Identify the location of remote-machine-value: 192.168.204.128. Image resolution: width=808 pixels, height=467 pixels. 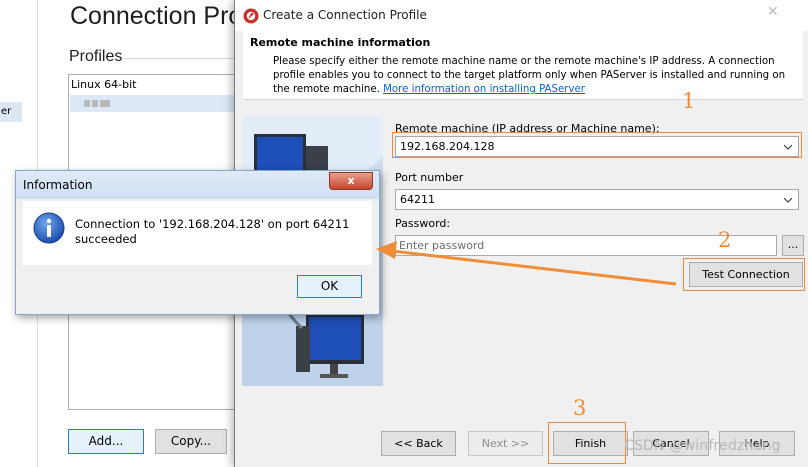
(447, 146).